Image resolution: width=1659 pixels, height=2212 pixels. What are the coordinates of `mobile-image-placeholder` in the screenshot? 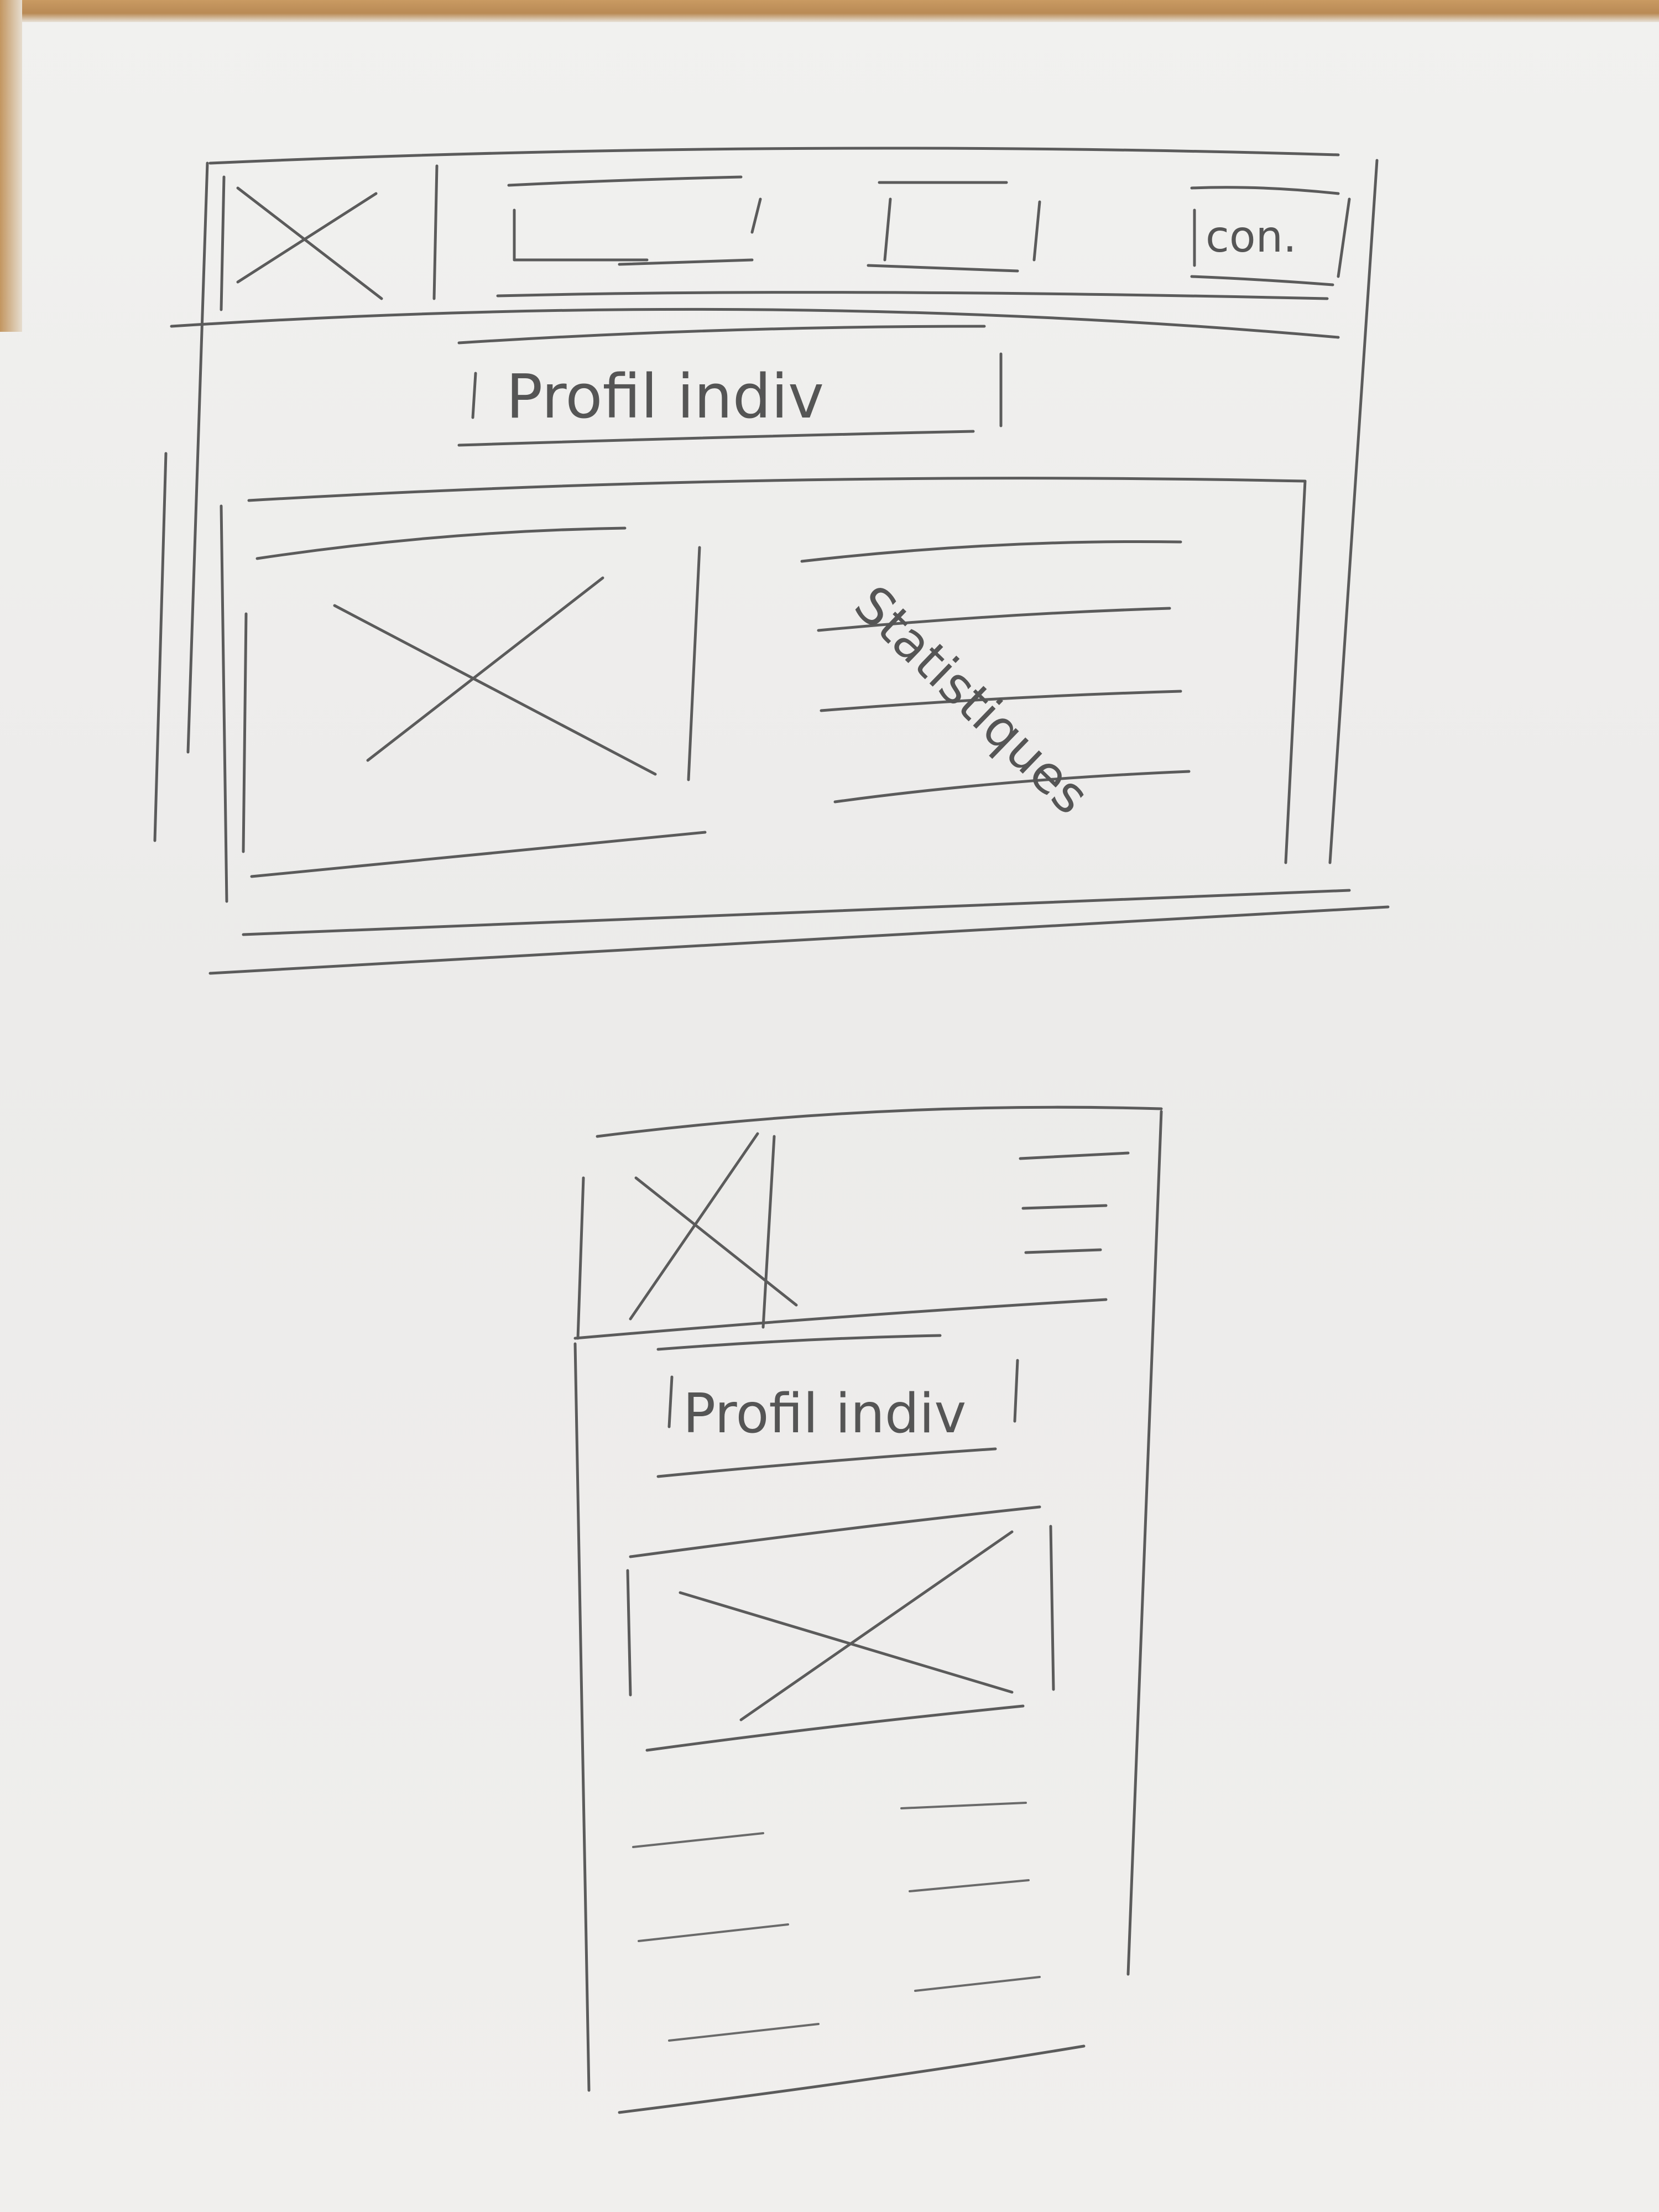 It's located at (840, 1629).